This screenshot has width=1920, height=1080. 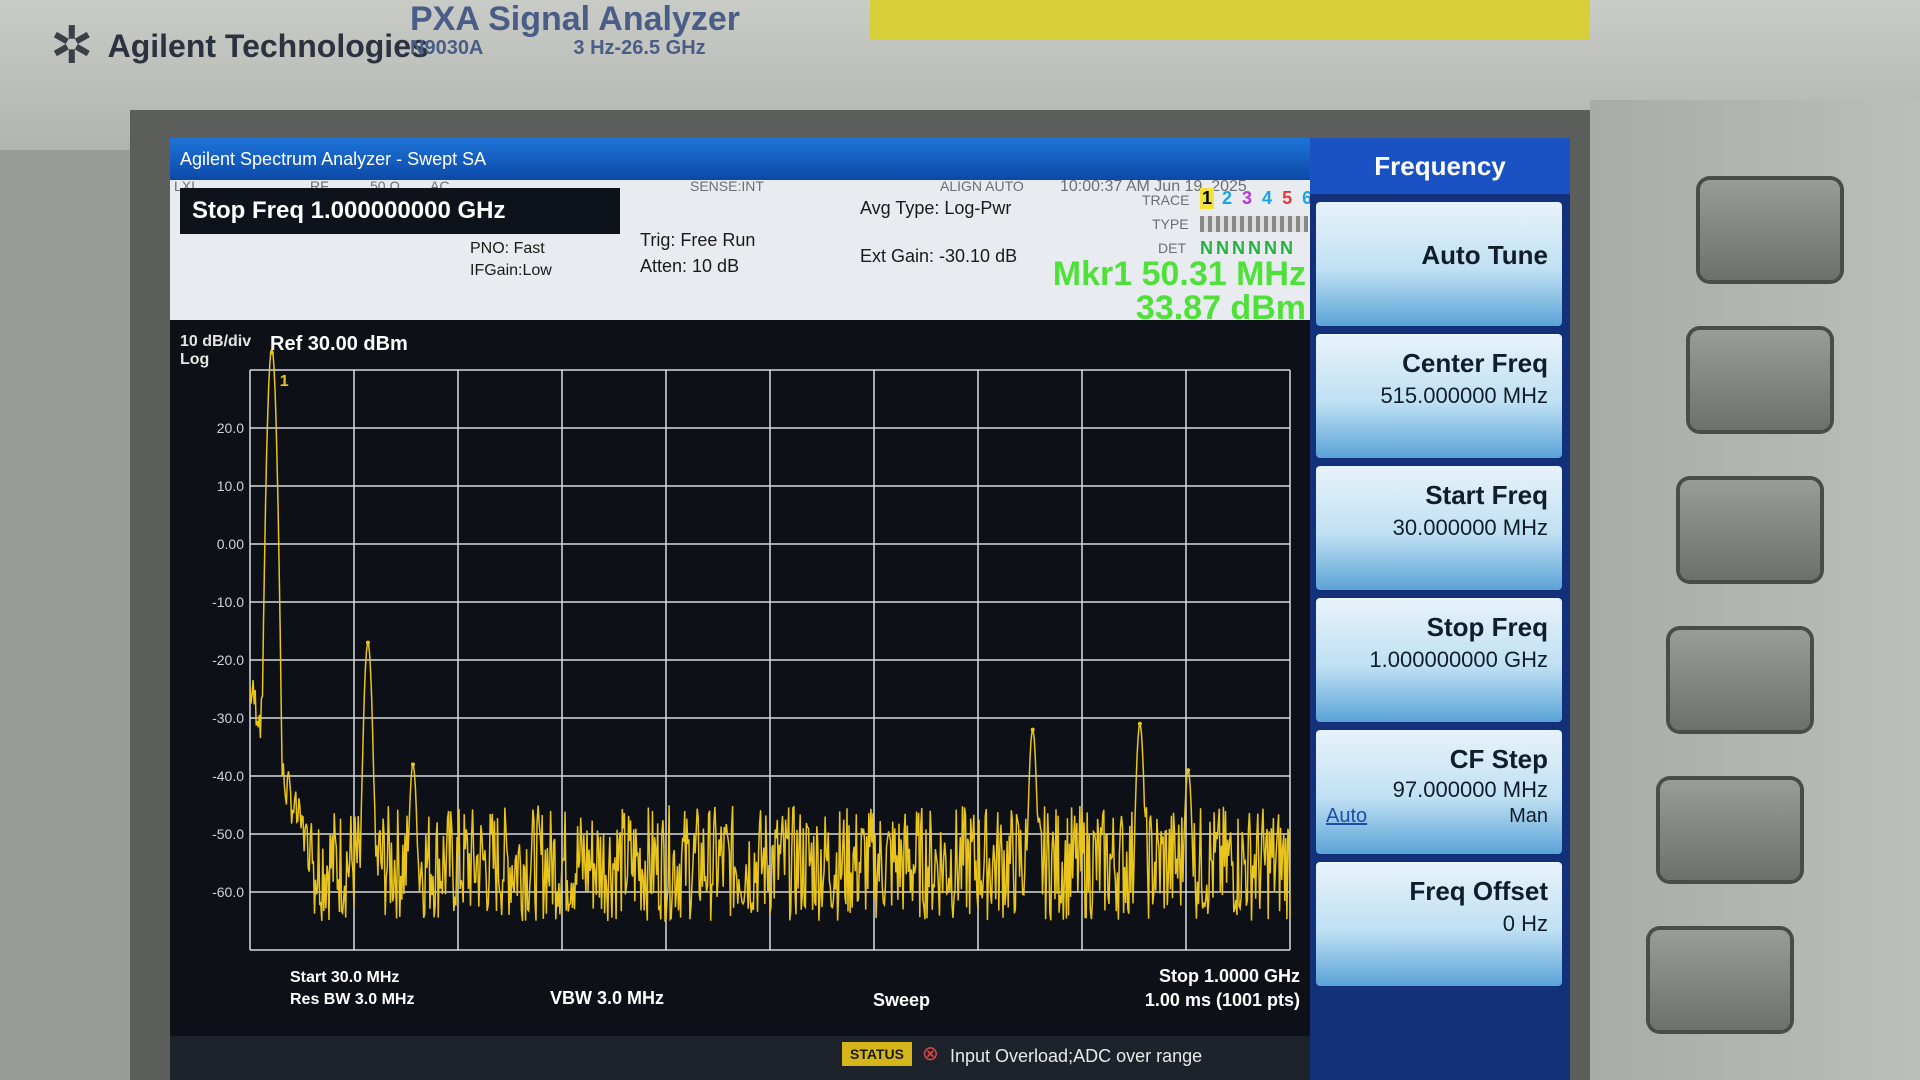 I want to click on model-block: PXA Signal Analyzer N9030A 3 Hz-26.5 GHz, so click(x=575, y=30).